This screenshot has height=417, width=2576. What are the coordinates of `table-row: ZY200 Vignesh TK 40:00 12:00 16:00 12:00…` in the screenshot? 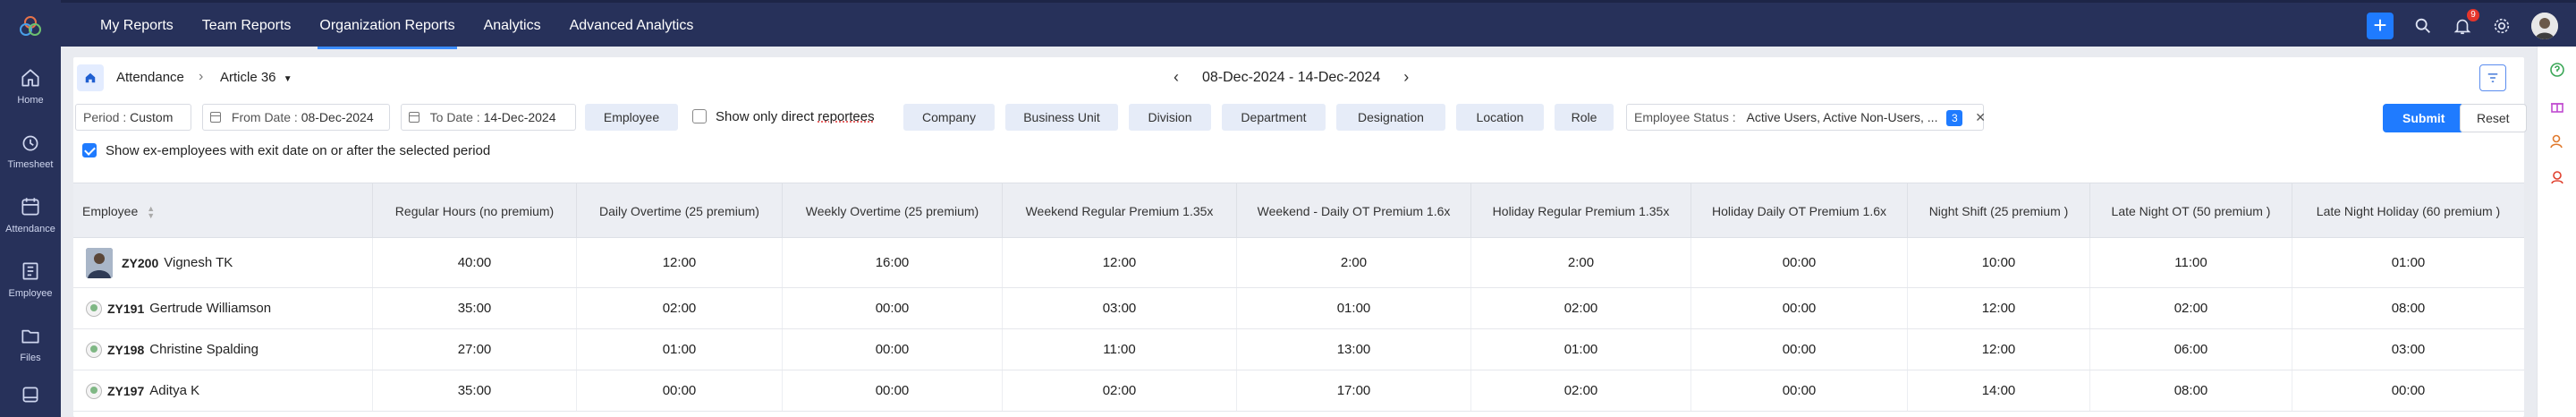 It's located at (1298, 263).